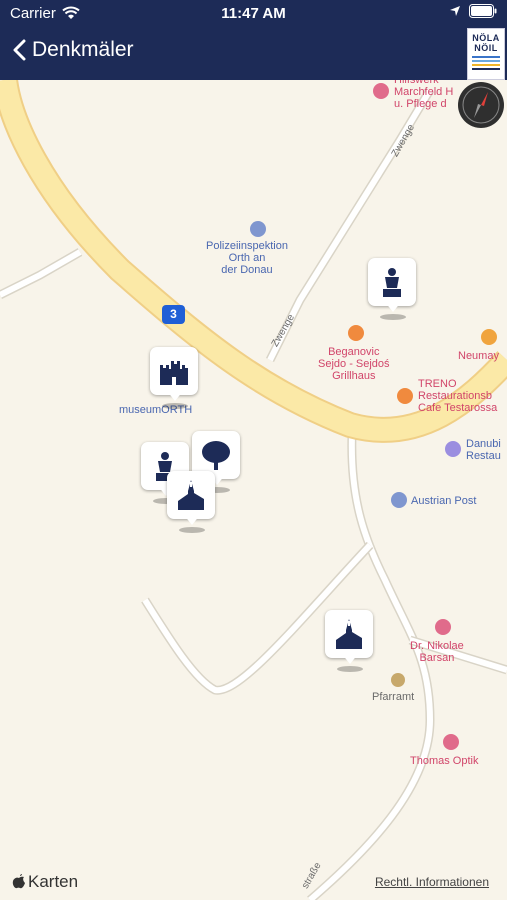  I want to click on chevron-left-icon, so click(19, 50).